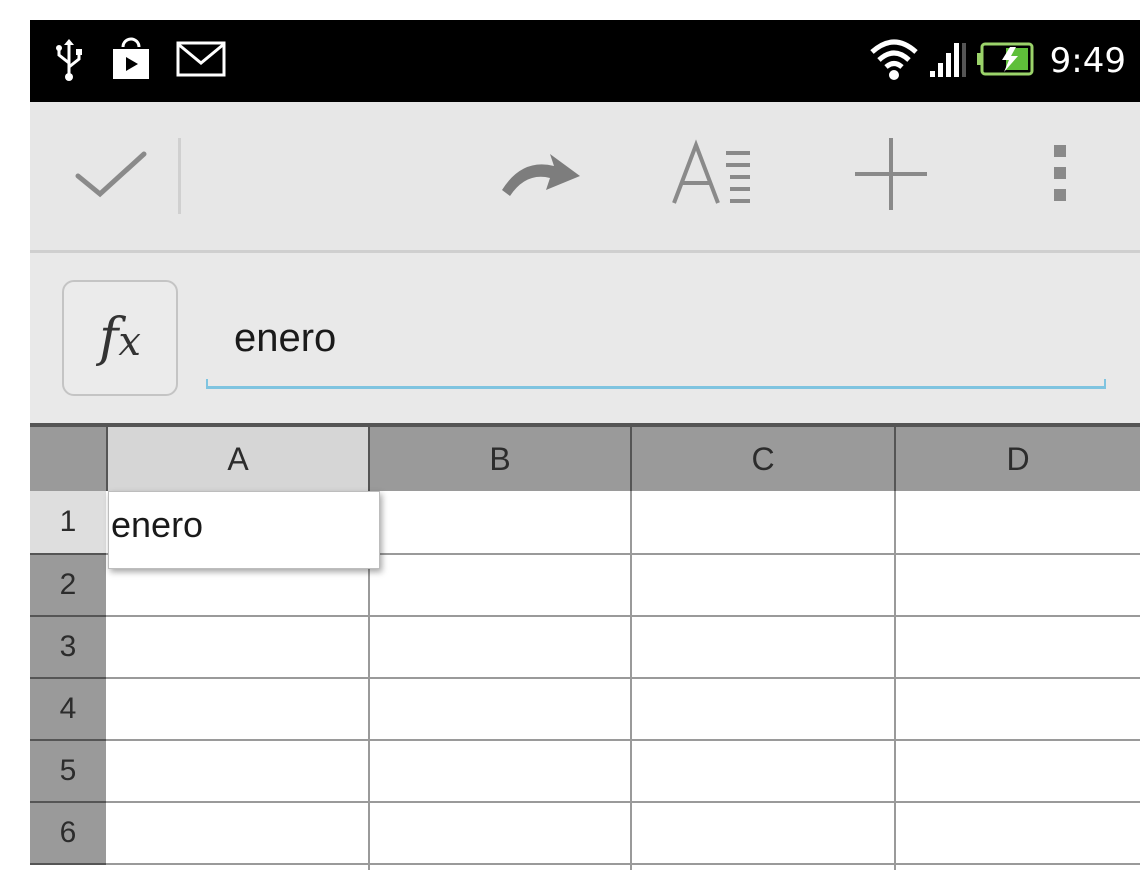  Describe the element at coordinates (68, 710) in the screenshot. I see `row-header-4: 4` at that location.